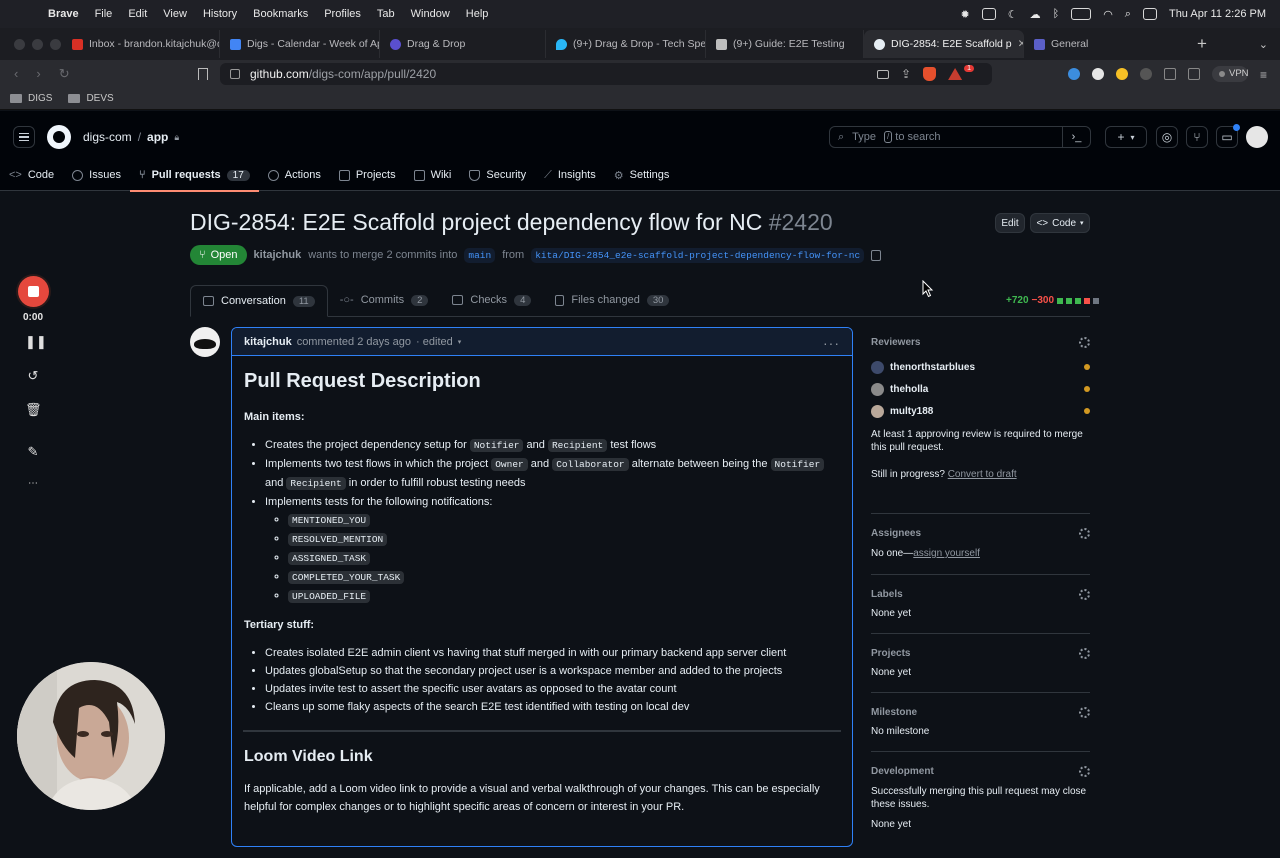  Describe the element at coordinates (433, 175) in the screenshot. I see `tab-wiki: Wiki` at that location.